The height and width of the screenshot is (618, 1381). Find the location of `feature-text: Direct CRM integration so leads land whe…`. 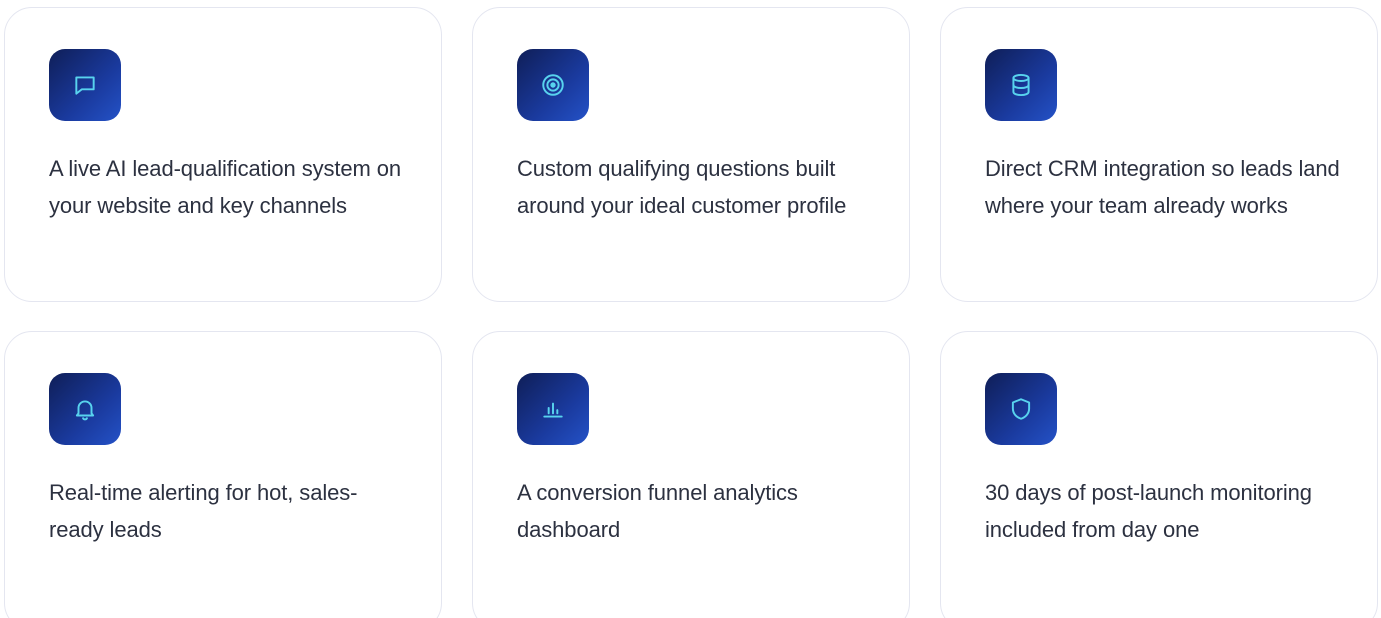

feature-text: Direct CRM integration so leads land whe… is located at coordinates (1162, 187).